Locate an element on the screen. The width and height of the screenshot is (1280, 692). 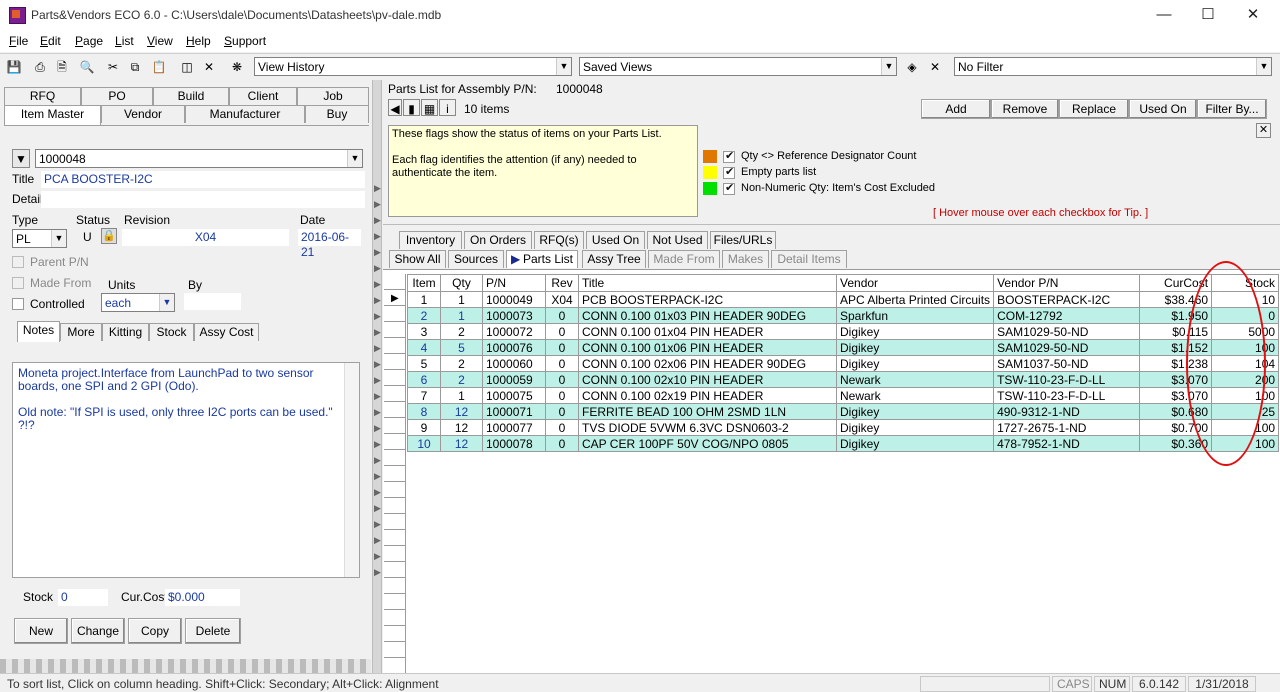
row-selector-column: ▶ is located at coordinates (395, 473).